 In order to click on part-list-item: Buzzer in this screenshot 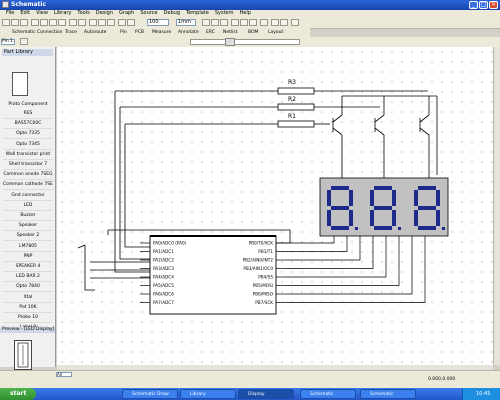, I will do `click(28, 216)`.